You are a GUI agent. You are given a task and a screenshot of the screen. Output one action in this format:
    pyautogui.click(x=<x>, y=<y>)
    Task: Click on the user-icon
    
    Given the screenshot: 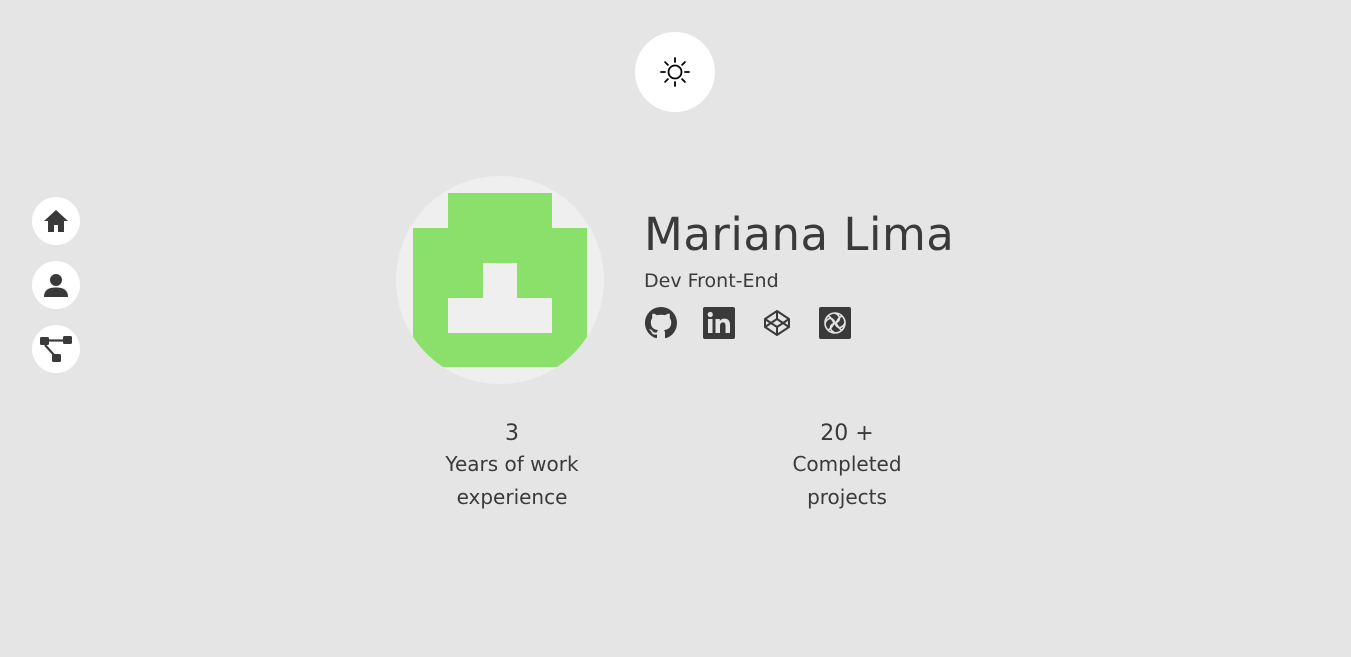 What is the action you would take?
    pyautogui.click(x=56, y=285)
    